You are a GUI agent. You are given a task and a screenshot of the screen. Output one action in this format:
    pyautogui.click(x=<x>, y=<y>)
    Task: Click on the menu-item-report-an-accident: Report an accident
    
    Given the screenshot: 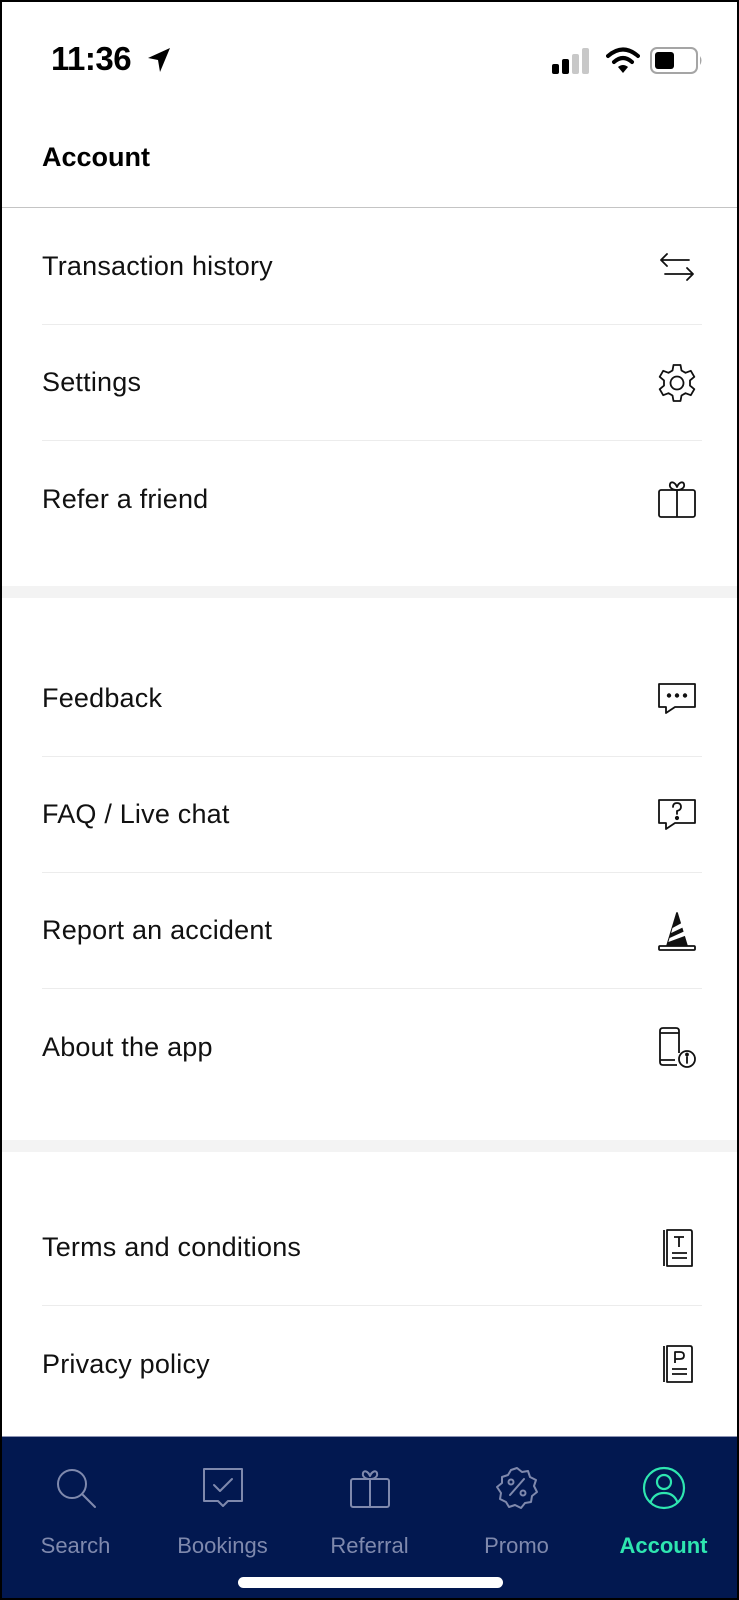 What is the action you would take?
    pyautogui.click(x=372, y=931)
    